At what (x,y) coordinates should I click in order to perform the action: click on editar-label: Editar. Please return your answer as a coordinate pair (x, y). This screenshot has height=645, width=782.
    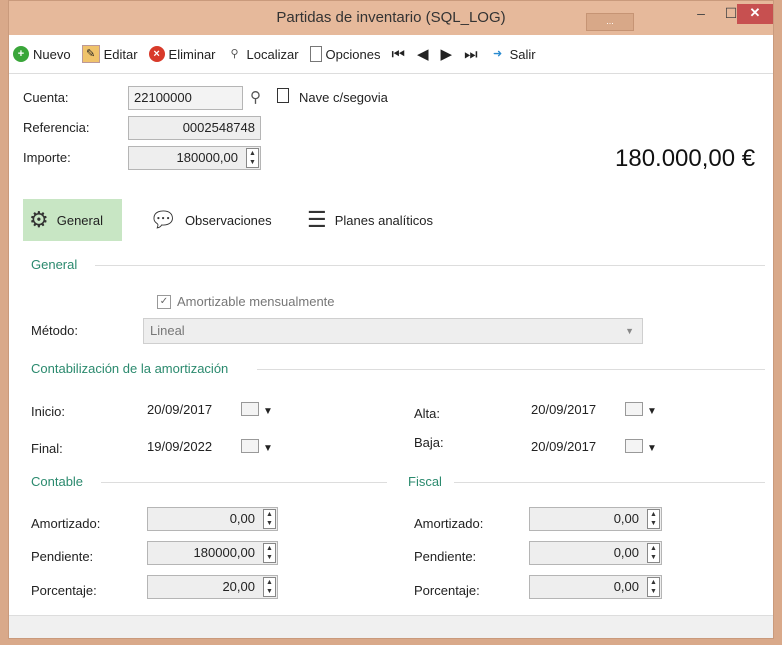
    Looking at the image, I should click on (120, 54).